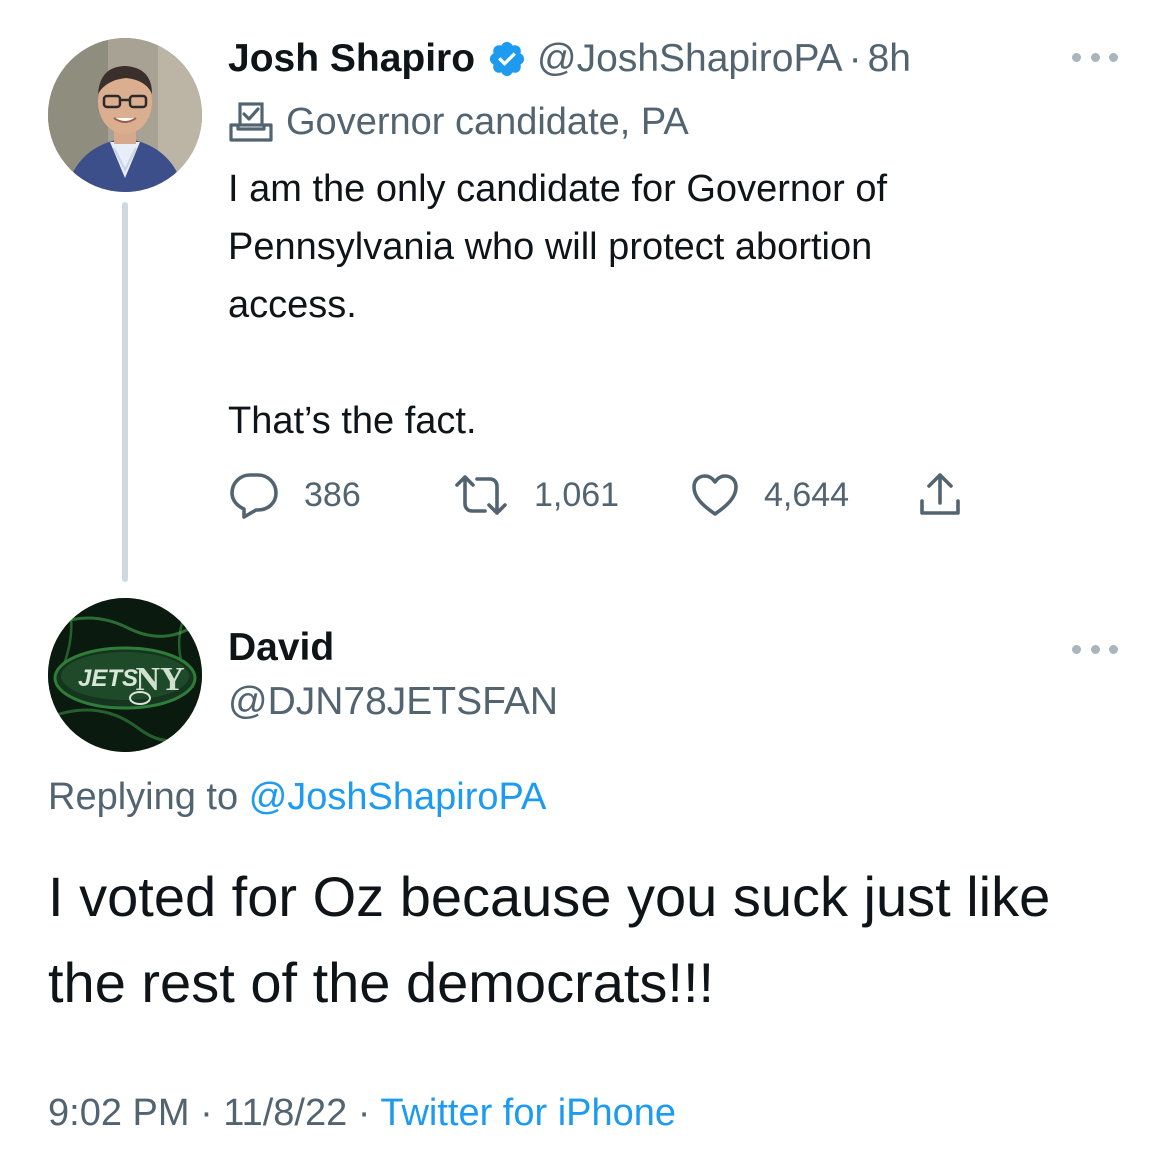 The height and width of the screenshot is (1166, 1170). What do you see at coordinates (715, 495) in the screenshot?
I see `heart-icon` at bounding box center [715, 495].